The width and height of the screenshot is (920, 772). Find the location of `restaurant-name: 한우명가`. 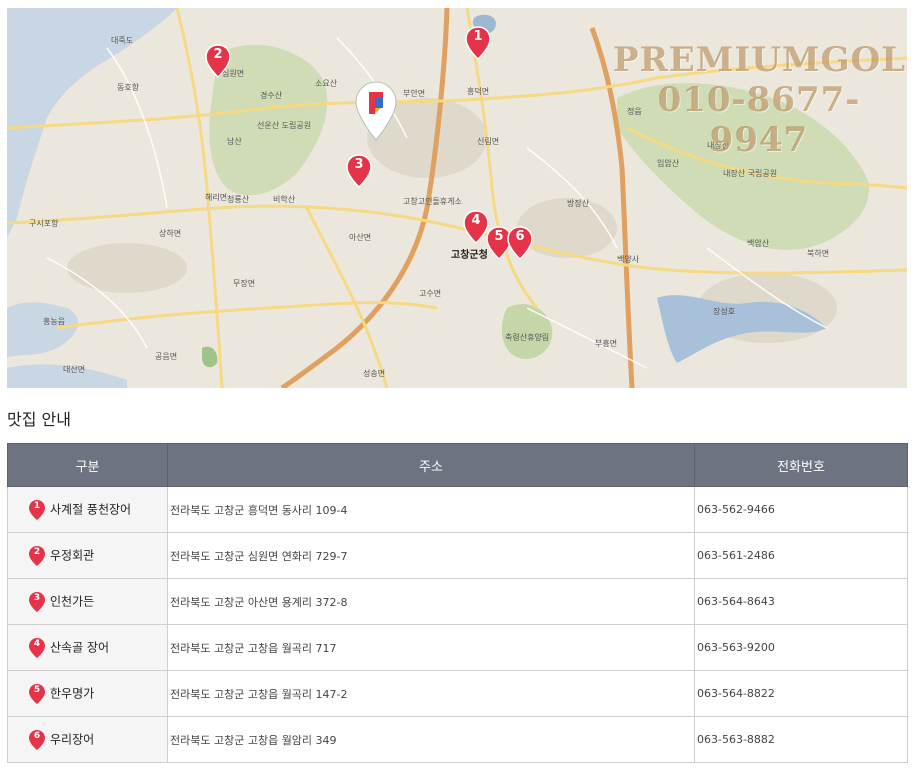

restaurant-name: 한우명가 is located at coordinates (72, 693).